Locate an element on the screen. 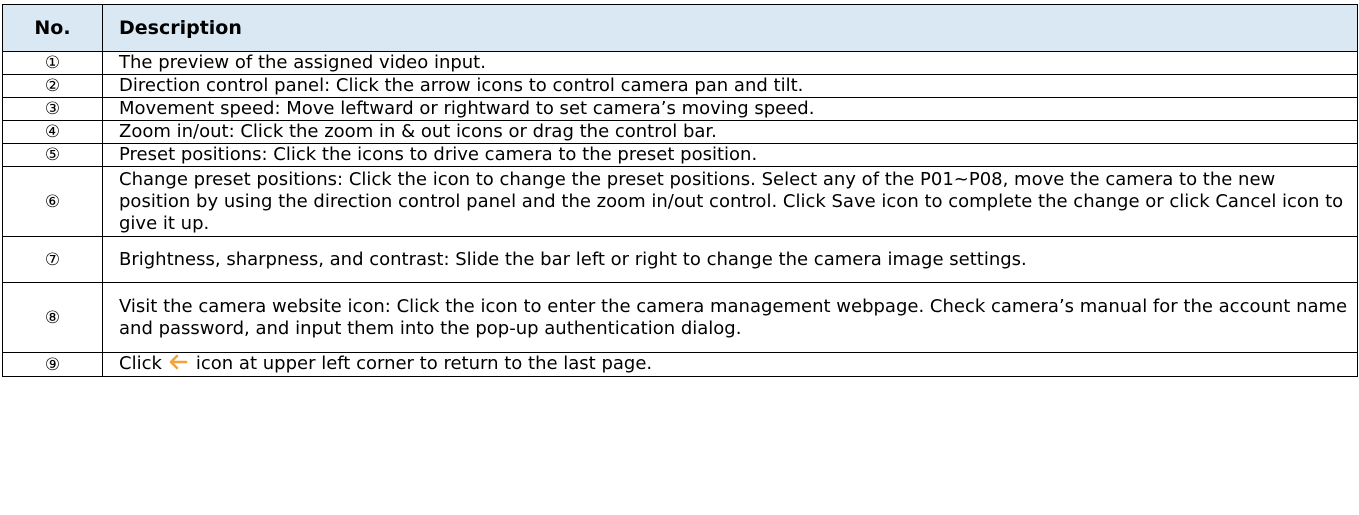 The image size is (1359, 515). row-number: ① is located at coordinates (52, 63).